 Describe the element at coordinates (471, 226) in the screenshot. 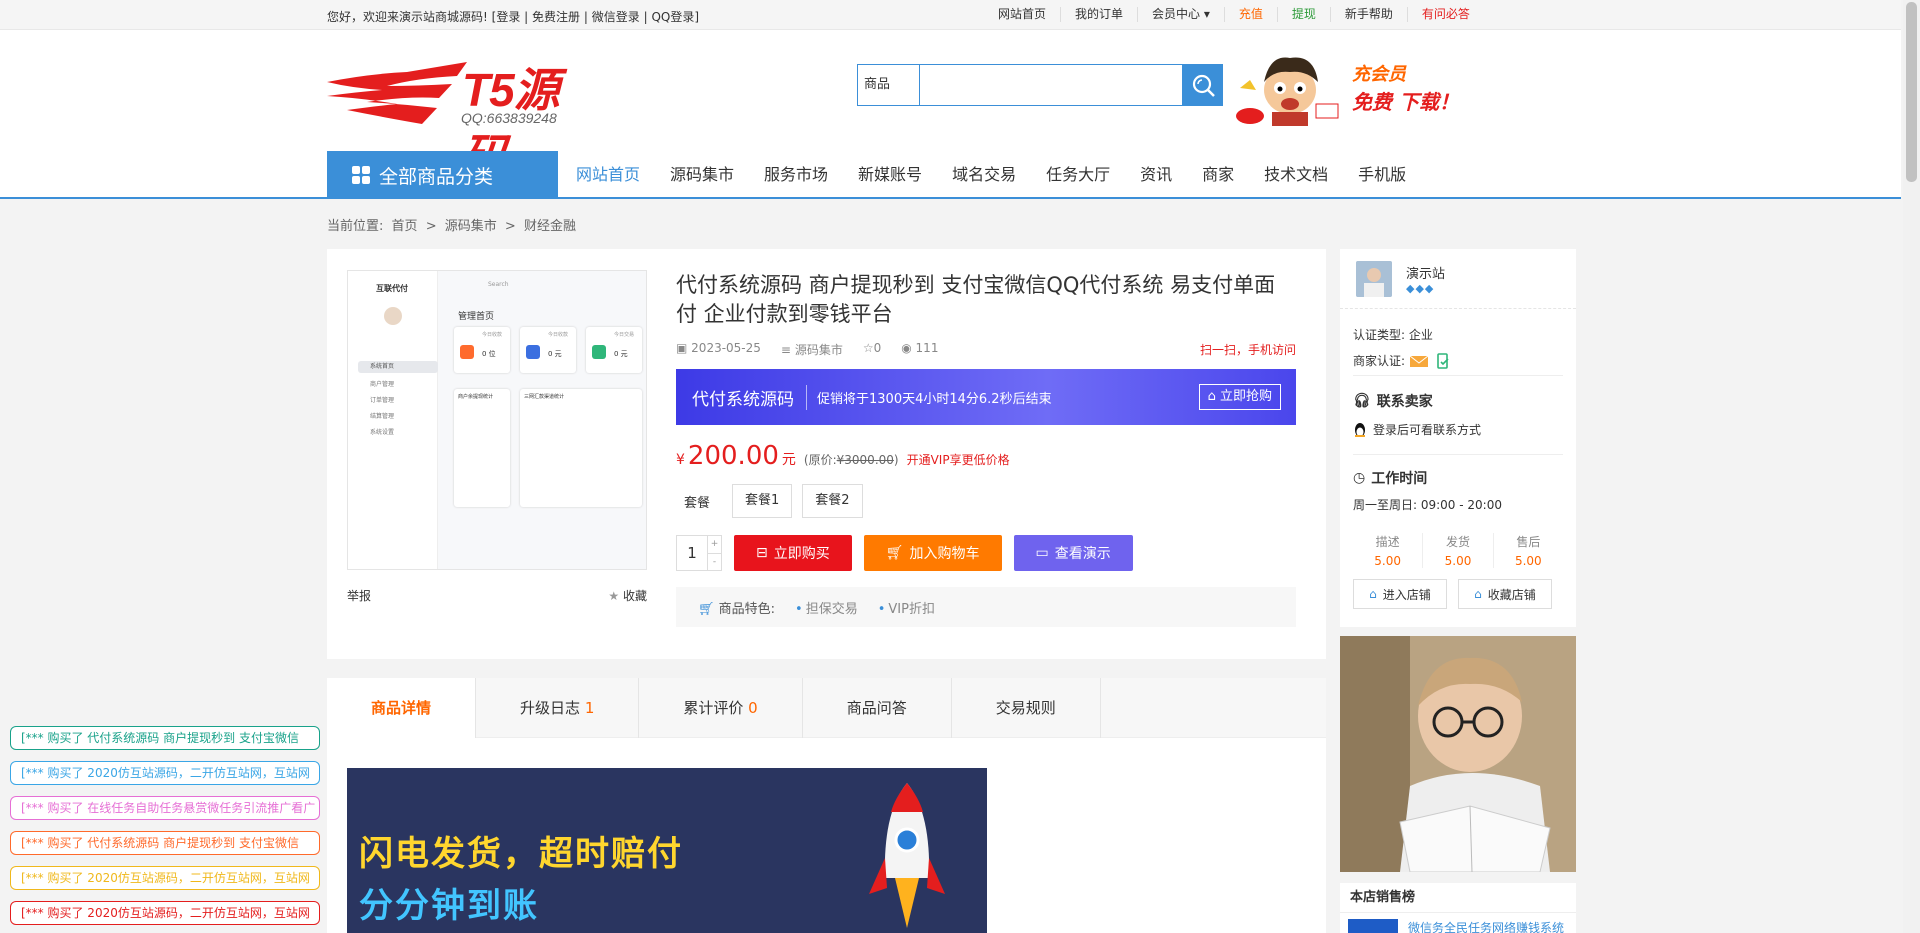

I see `breadcrumb-source-market: 源码集市` at that location.